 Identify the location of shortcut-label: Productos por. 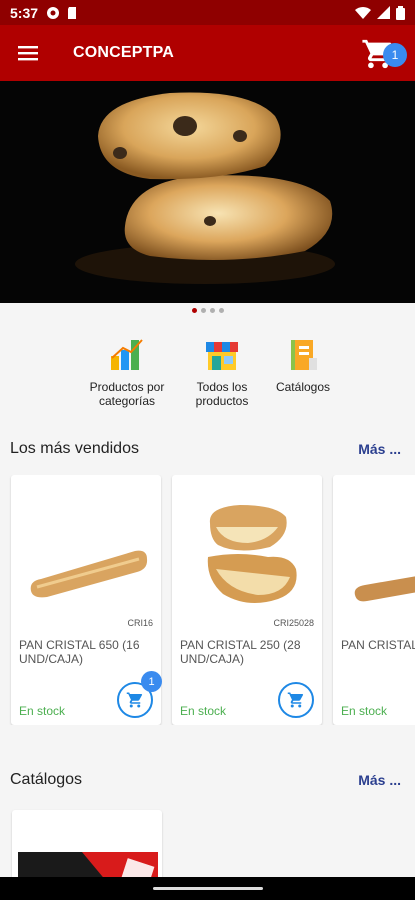
(127, 387).